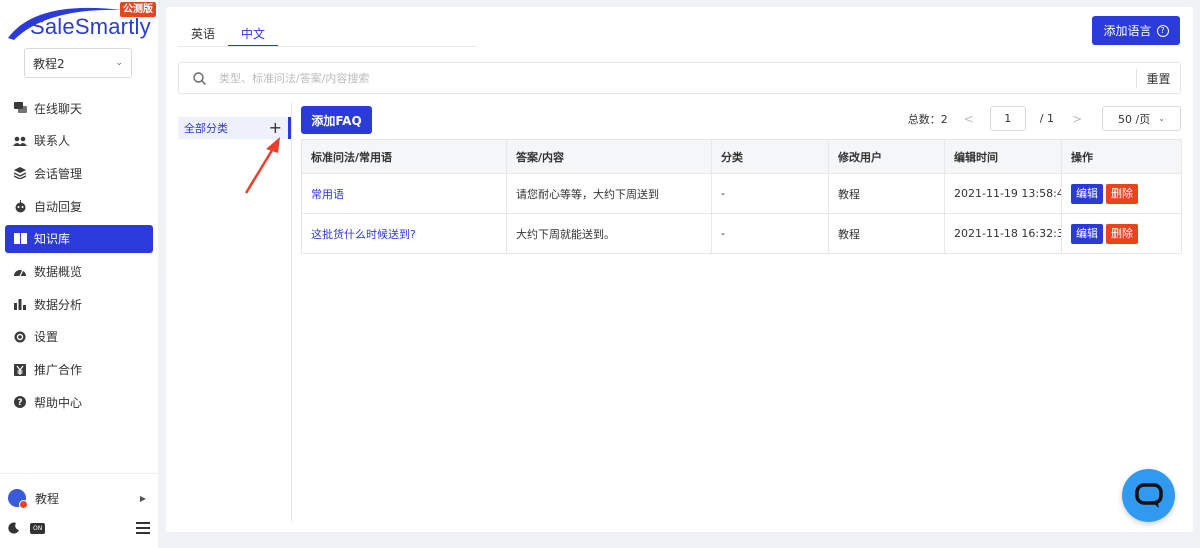 This screenshot has height=548, width=1200. I want to click on dashboard-icon, so click(20, 271).